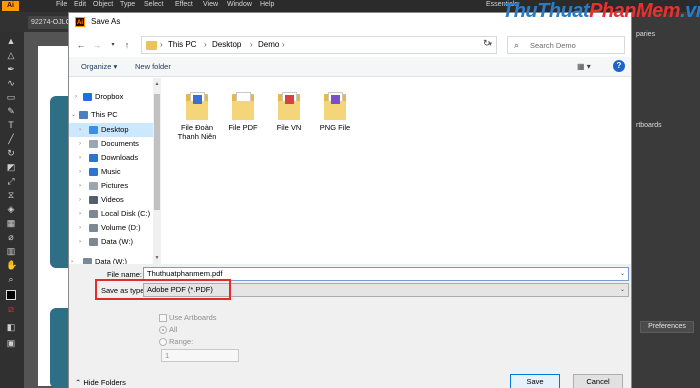 The width and height of the screenshot is (700, 388). What do you see at coordinates (127, 45) in the screenshot?
I see `up-arrow-icon: ↑` at bounding box center [127, 45].